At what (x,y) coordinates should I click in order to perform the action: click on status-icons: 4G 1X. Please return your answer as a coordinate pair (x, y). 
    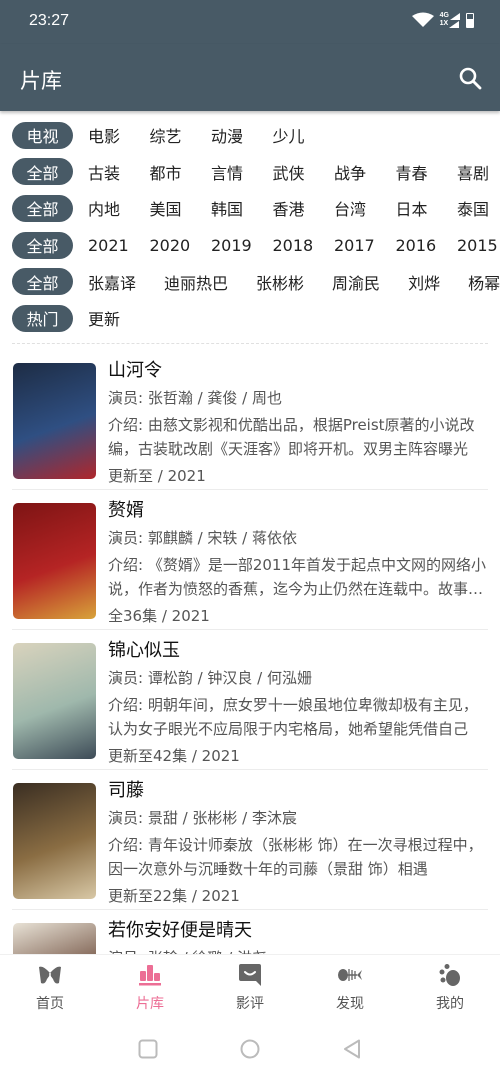
    Looking at the image, I should click on (442, 20).